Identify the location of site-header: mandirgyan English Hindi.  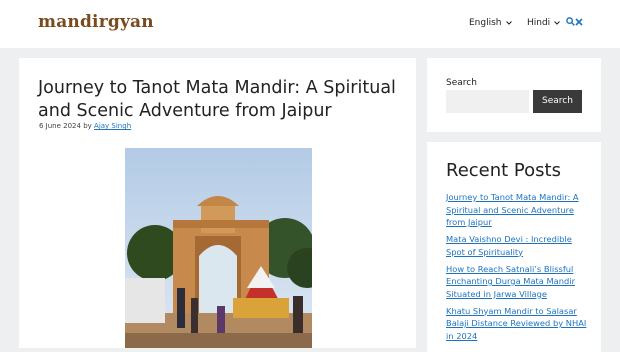
(310, 24).